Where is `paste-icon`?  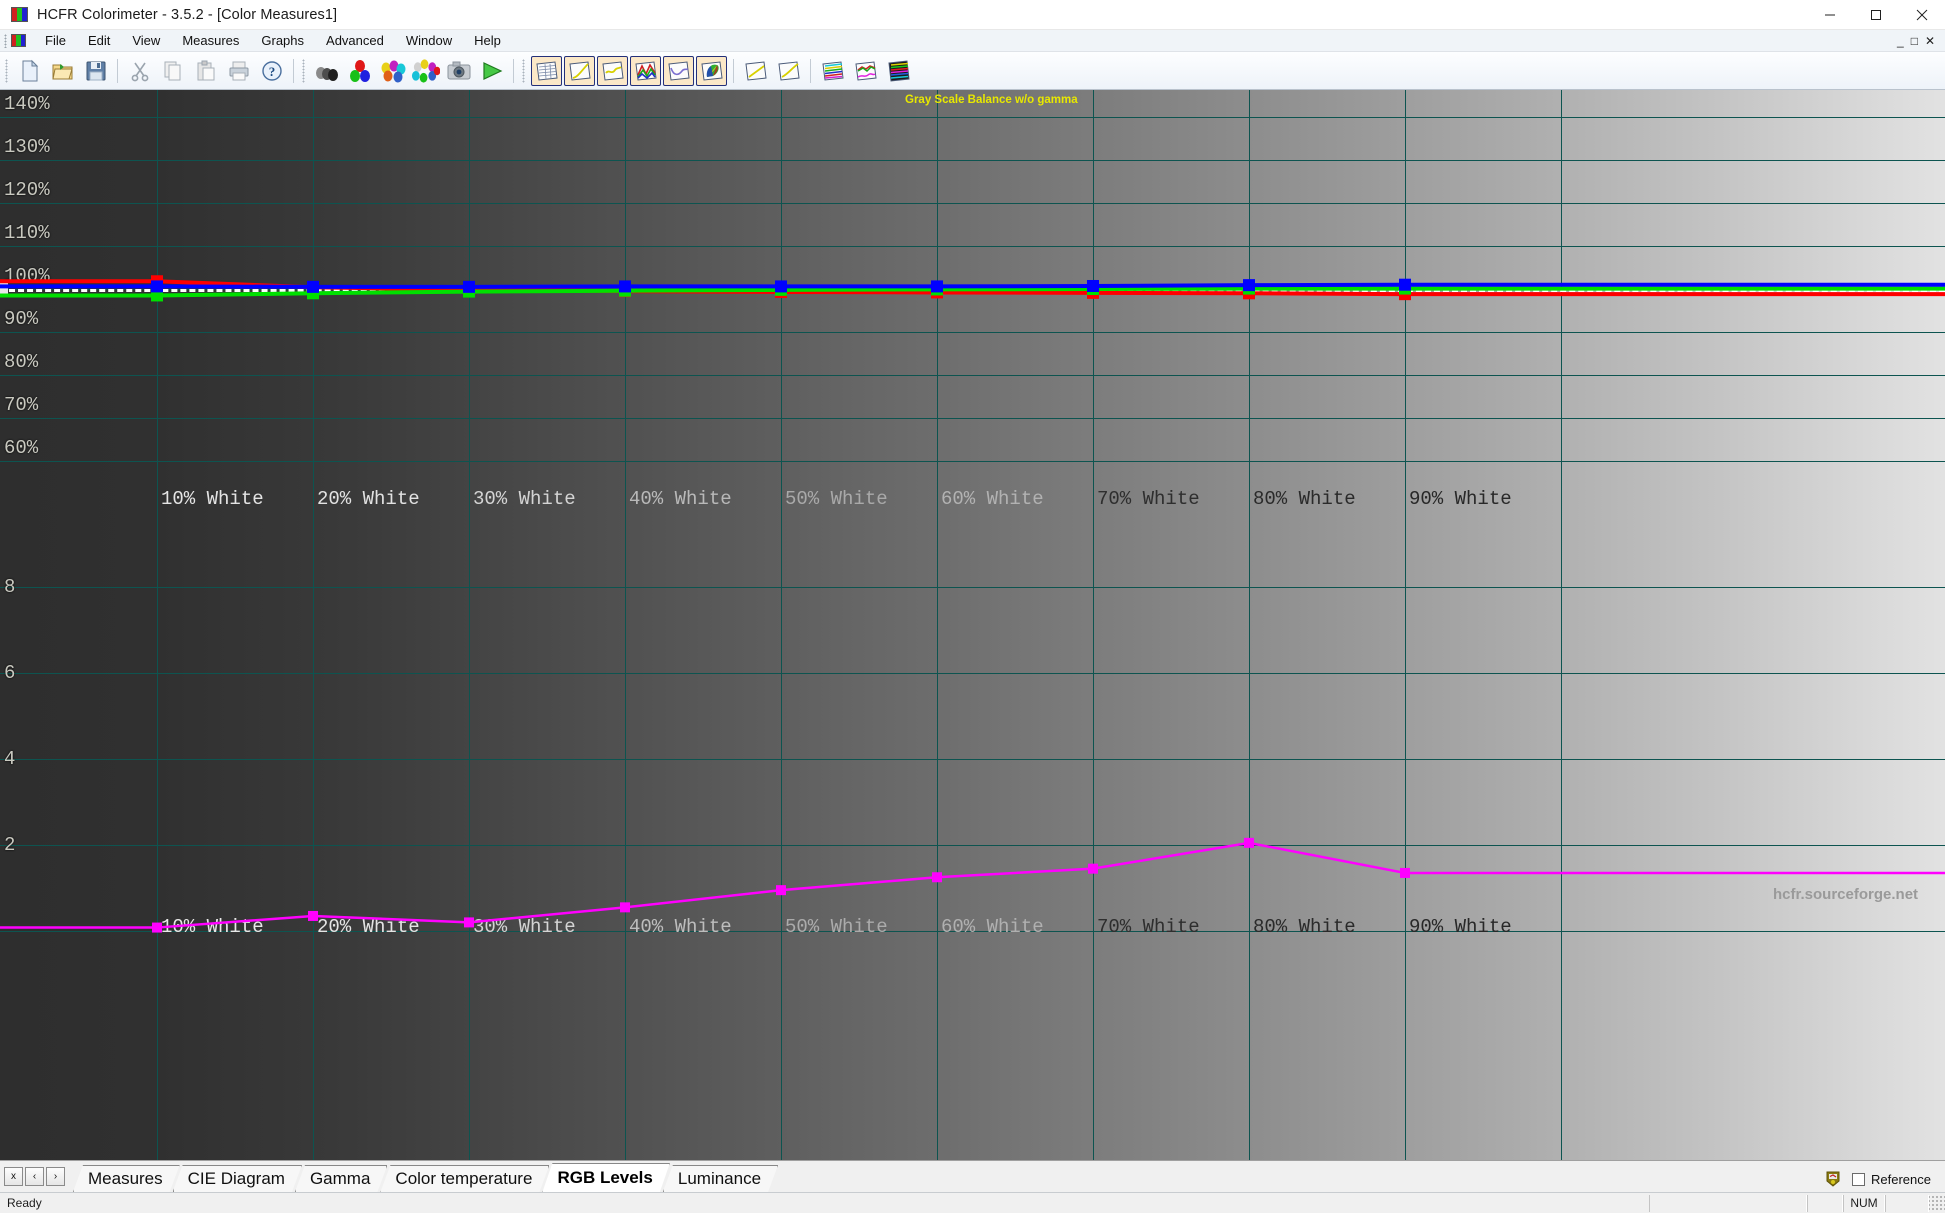 paste-icon is located at coordinates (205, 71).